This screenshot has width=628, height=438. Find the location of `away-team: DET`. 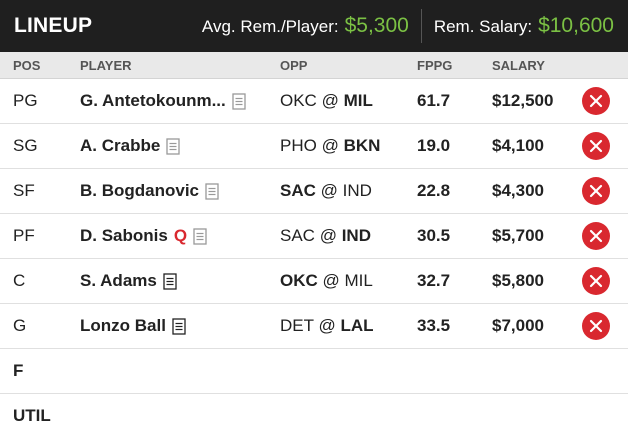

away-team: DET is located at coordinates (297, 325).